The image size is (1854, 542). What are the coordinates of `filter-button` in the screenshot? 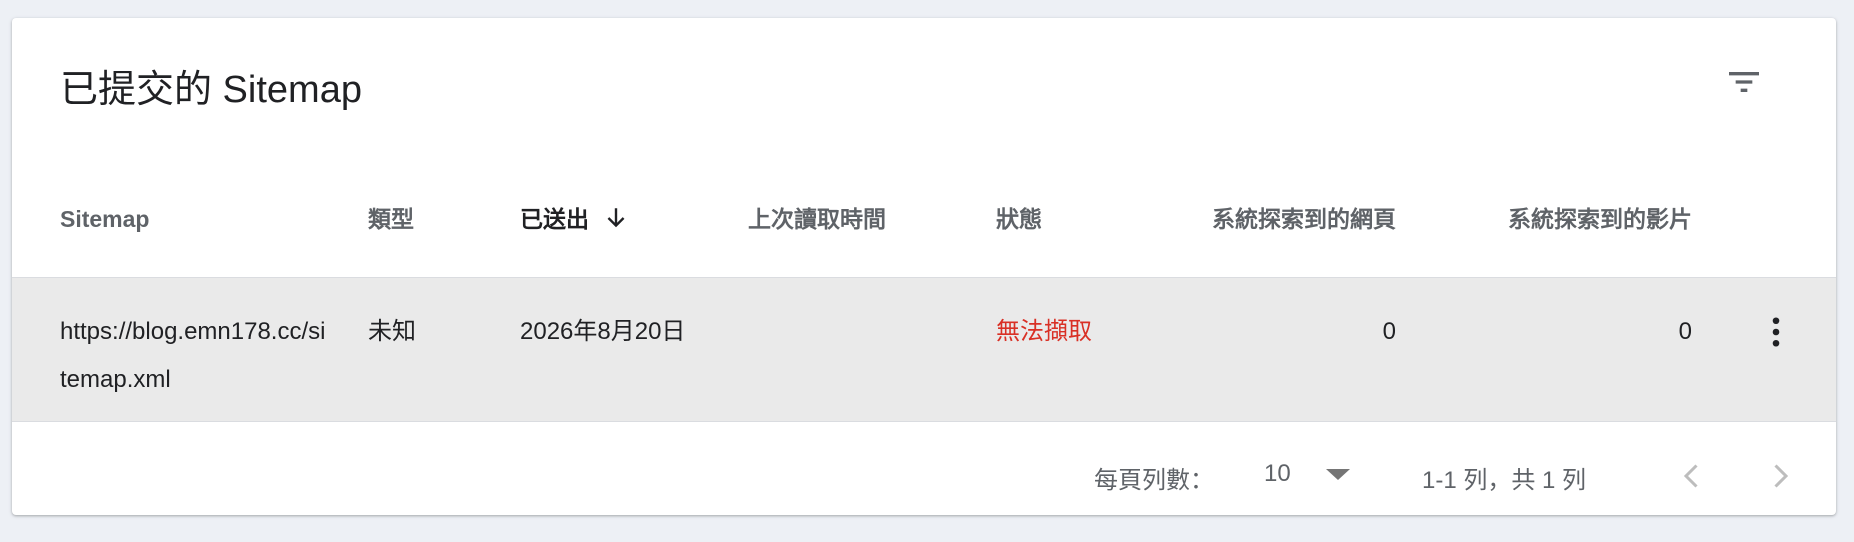 It's located at (1744, 82).